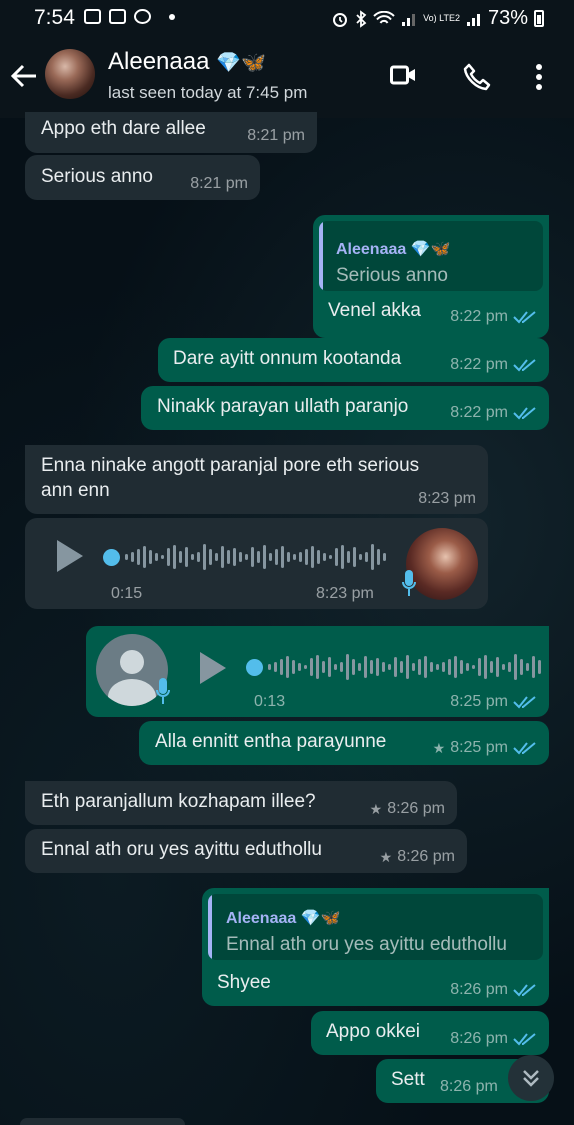 This screenshot has height=1125, width=574. What do you see at coordinates (473, 19) in the screenshot?
I see `signal-2-icon` at bounding box center [473, 19].